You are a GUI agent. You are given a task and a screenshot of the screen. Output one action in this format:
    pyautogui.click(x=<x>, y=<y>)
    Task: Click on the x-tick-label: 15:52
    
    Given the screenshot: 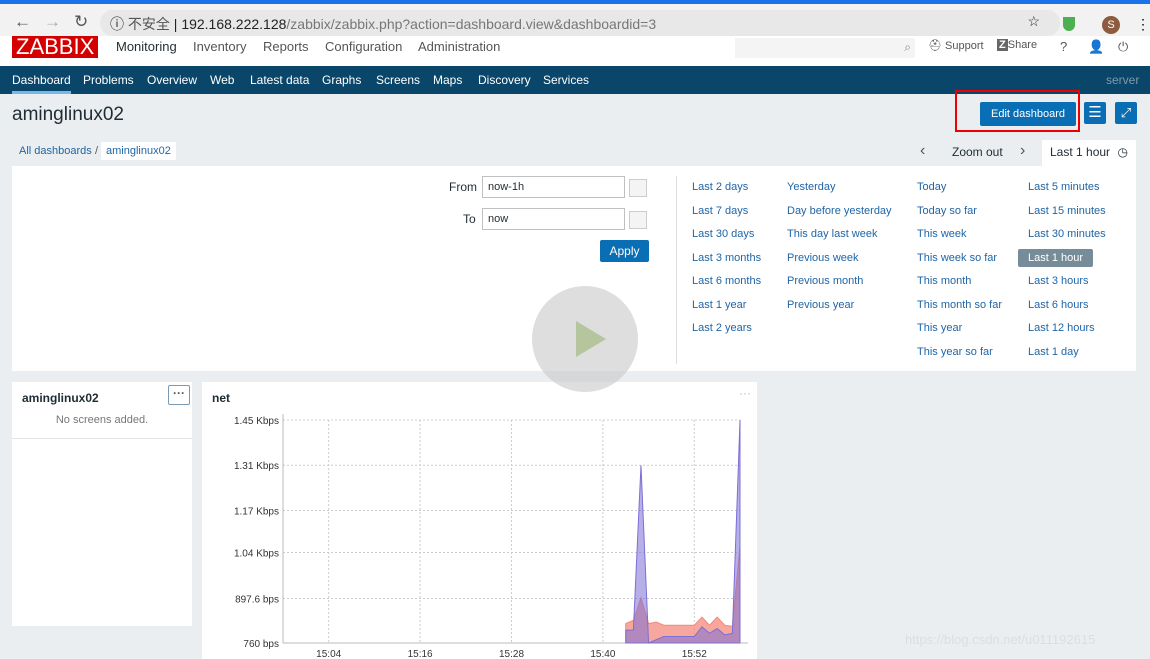 What is the action you would take?
    pyautogui.click(x=694, y=654)
    